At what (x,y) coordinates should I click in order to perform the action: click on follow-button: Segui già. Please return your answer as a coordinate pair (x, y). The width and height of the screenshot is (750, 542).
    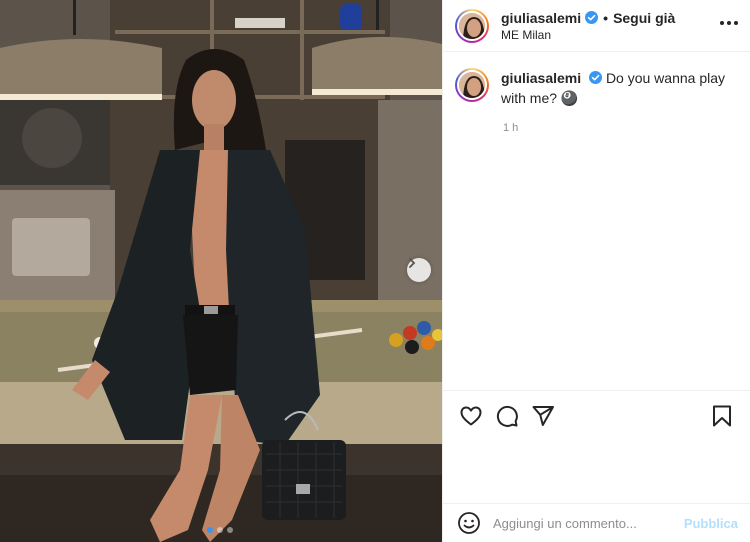
    Looking at the image, I should click on (644, 18).